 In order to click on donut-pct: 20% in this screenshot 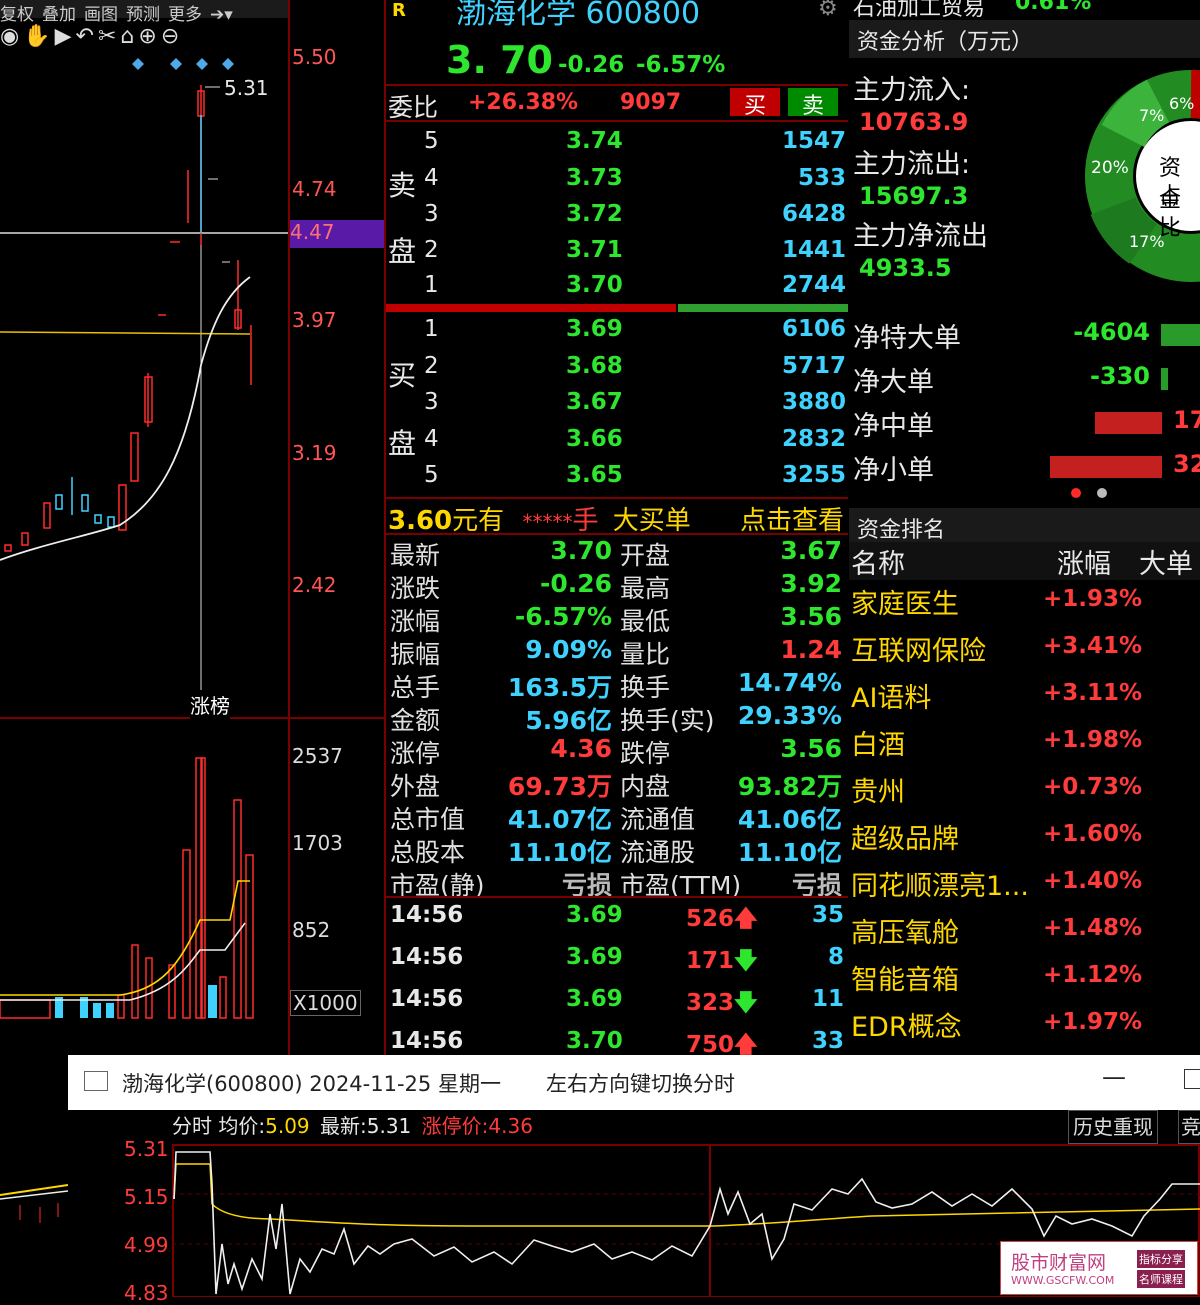, I will do `click(1110, 168)`.